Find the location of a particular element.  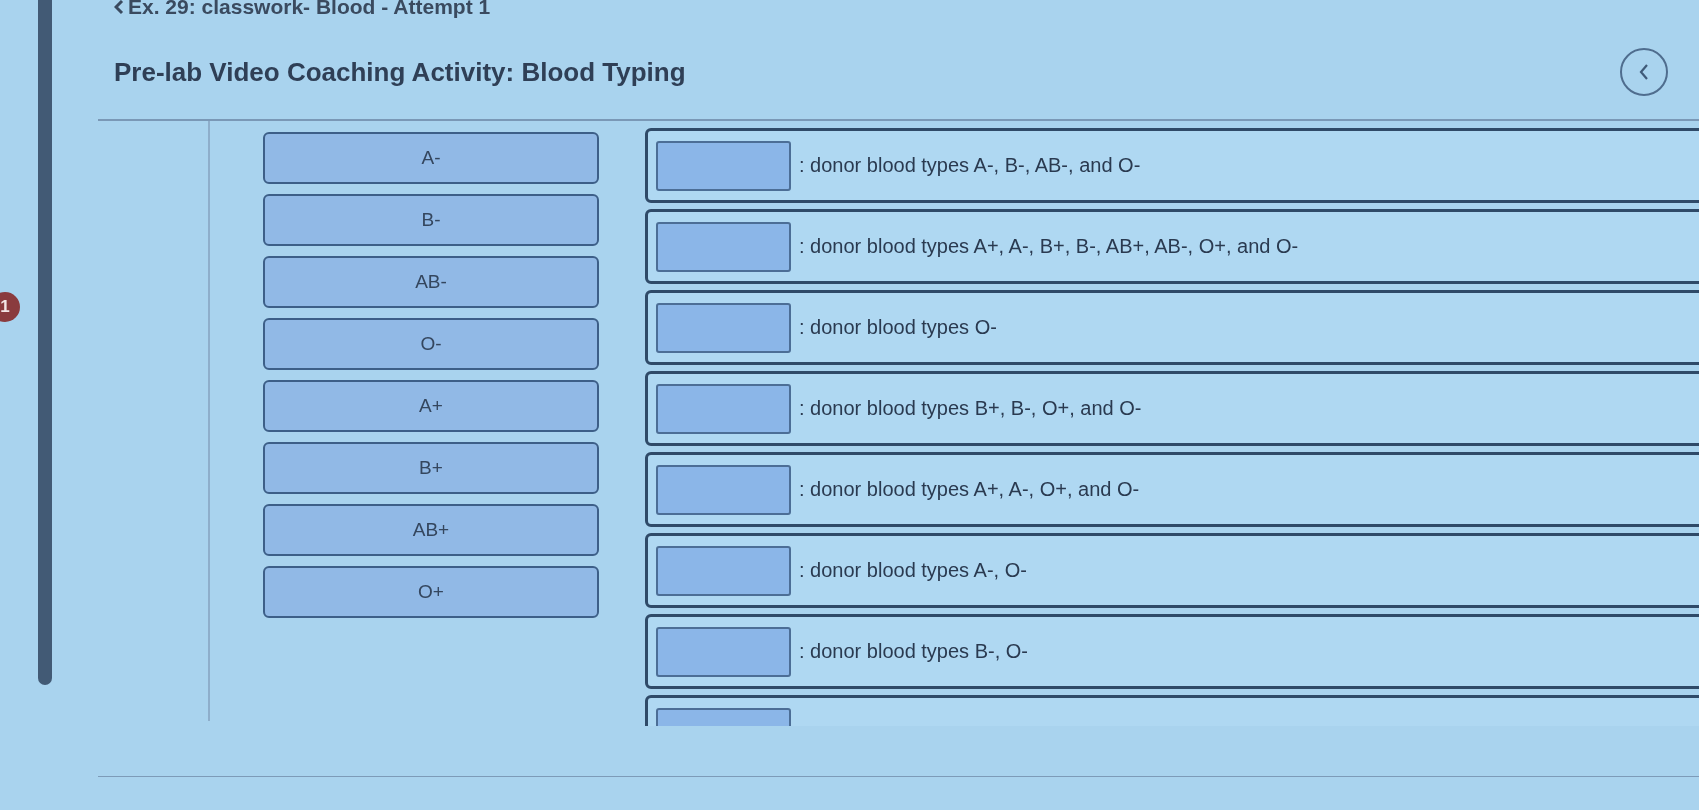

activity-title: Pre-lab Video Coaching Activity: Blood Typing is located at coordinates (400, 72).